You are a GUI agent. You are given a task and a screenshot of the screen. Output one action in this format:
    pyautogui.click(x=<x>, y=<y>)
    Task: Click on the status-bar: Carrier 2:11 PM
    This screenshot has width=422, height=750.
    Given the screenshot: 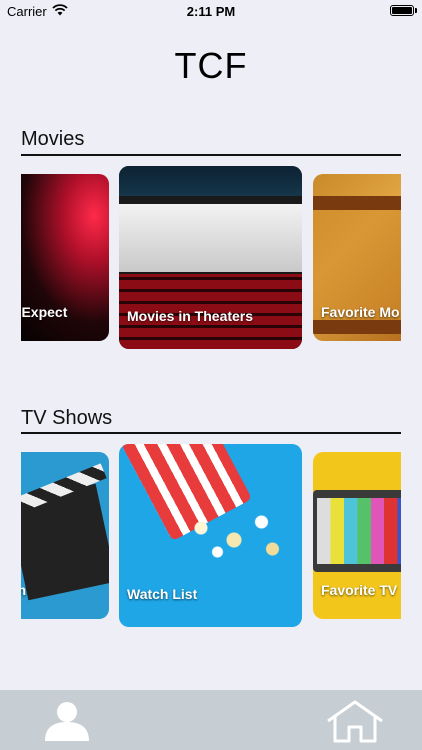 What is the action you would take?
    pyautogui.click(x=211, y=11)
    